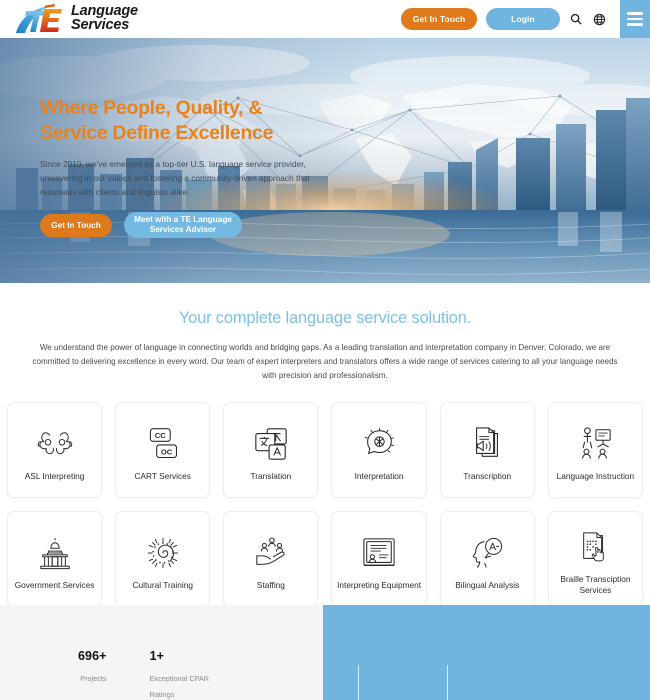 This screenshot has width=650, height=700. I want to click on service-card-cart-services: CC OC CART Services, so click(163, 450).